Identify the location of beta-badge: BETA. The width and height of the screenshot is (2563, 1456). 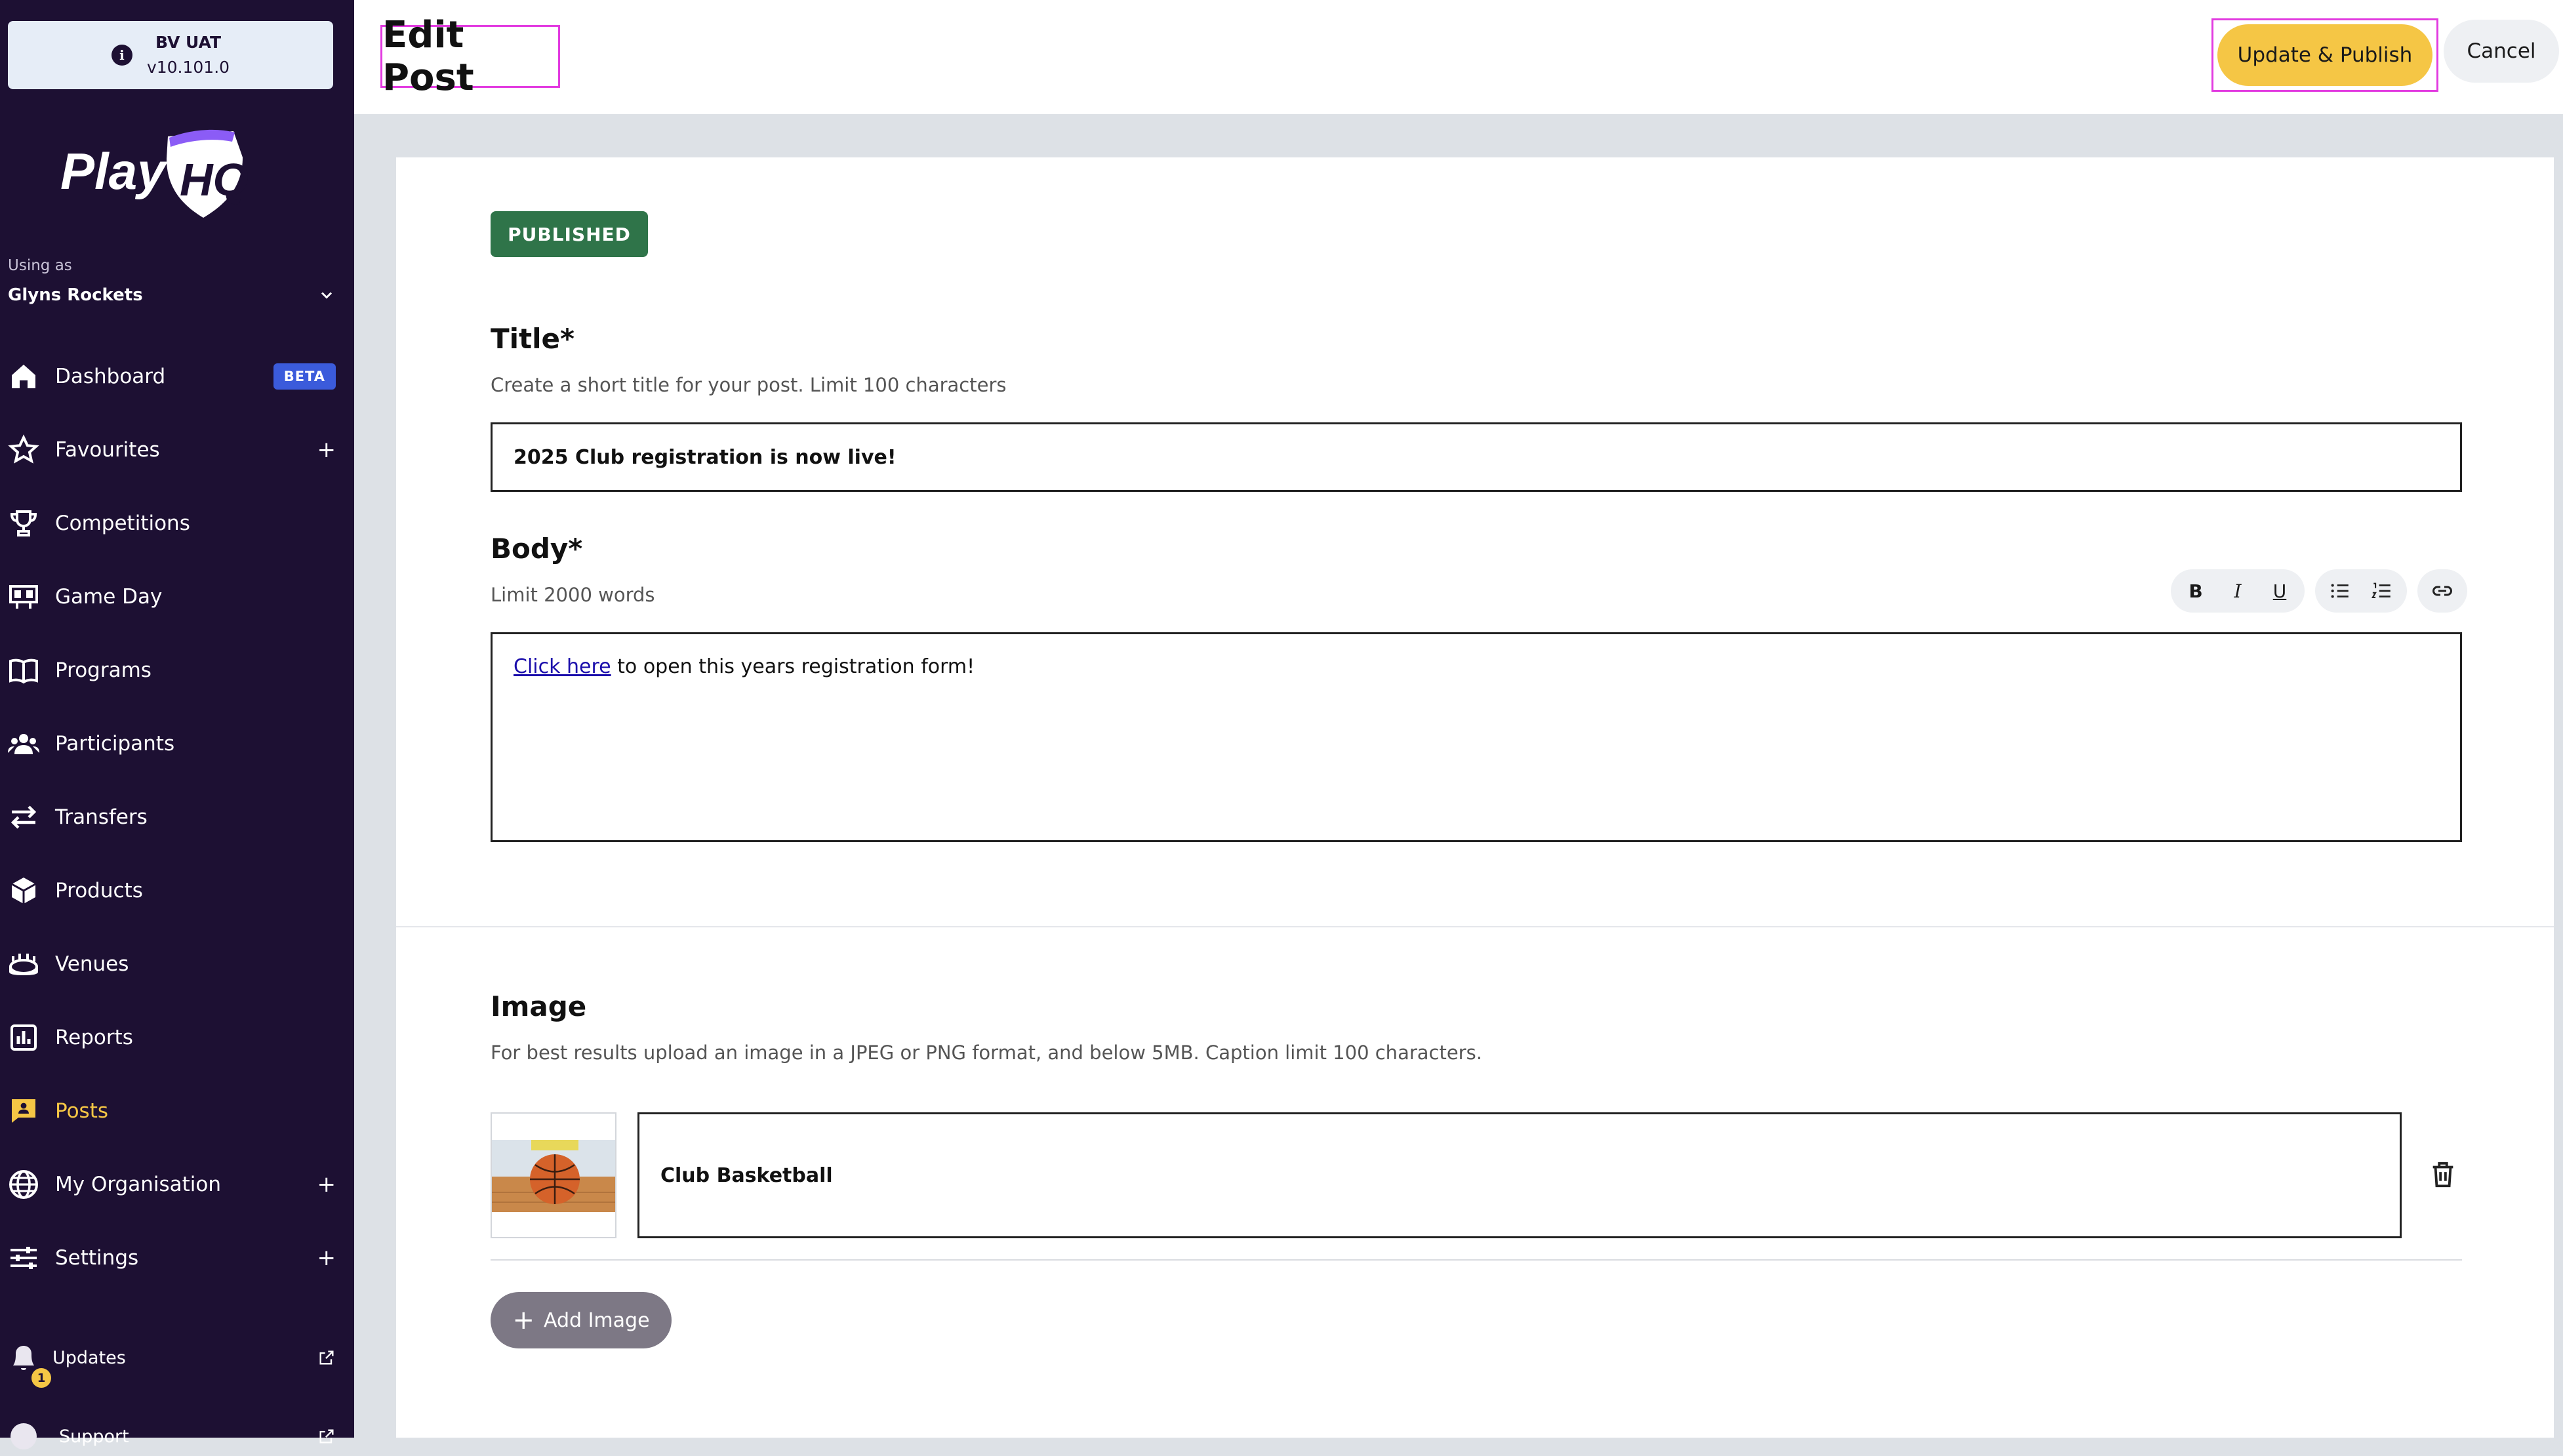
(304, 376).